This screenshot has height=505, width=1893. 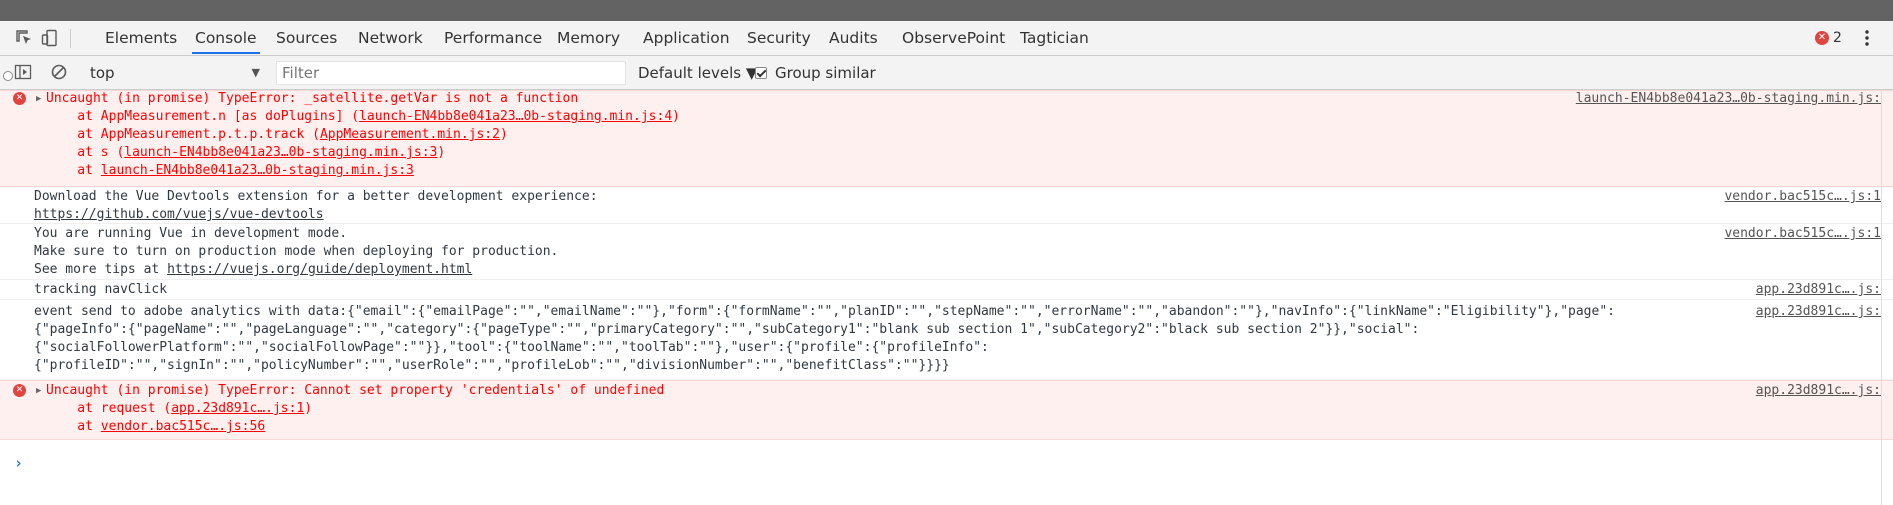 I want to click on tab-elements: Elements, so click(x=141, y=38).